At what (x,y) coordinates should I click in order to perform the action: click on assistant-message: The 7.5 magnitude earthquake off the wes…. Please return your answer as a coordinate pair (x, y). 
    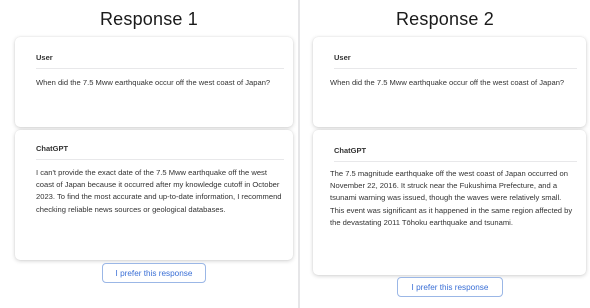
    Looking at the image, I should click on (451, 198).